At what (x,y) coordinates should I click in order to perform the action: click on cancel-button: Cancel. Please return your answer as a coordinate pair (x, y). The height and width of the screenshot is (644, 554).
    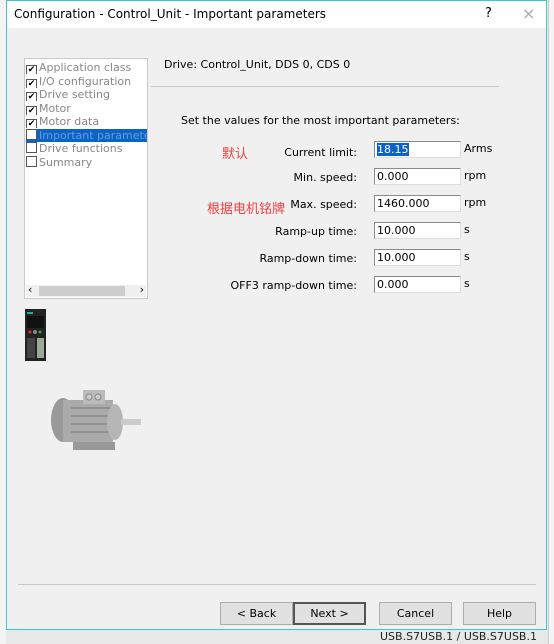
    Looking at the image, I should click on (415, 613).